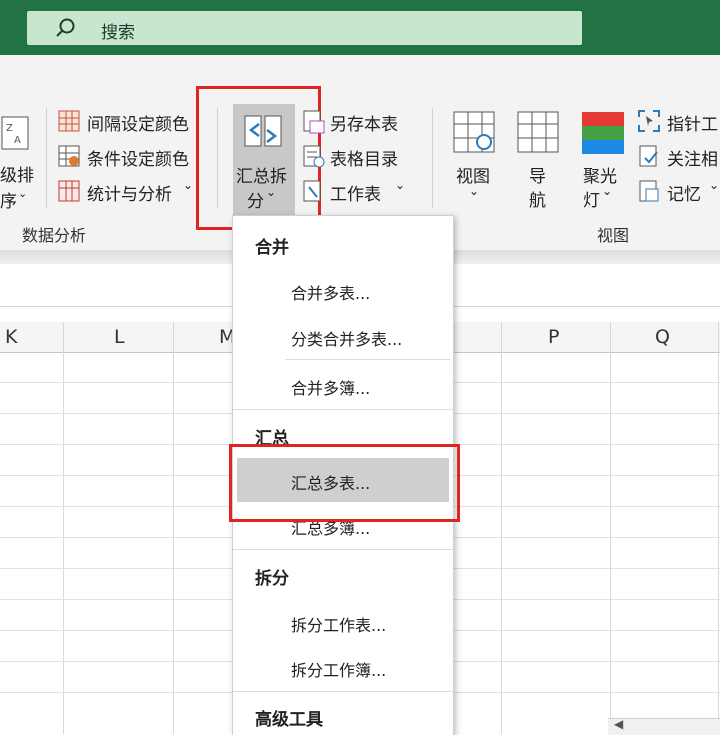 The height and width of the screenshot is (735, 720). I want to click on condition-color-button: 条件设定颜色, so click(128, 157).